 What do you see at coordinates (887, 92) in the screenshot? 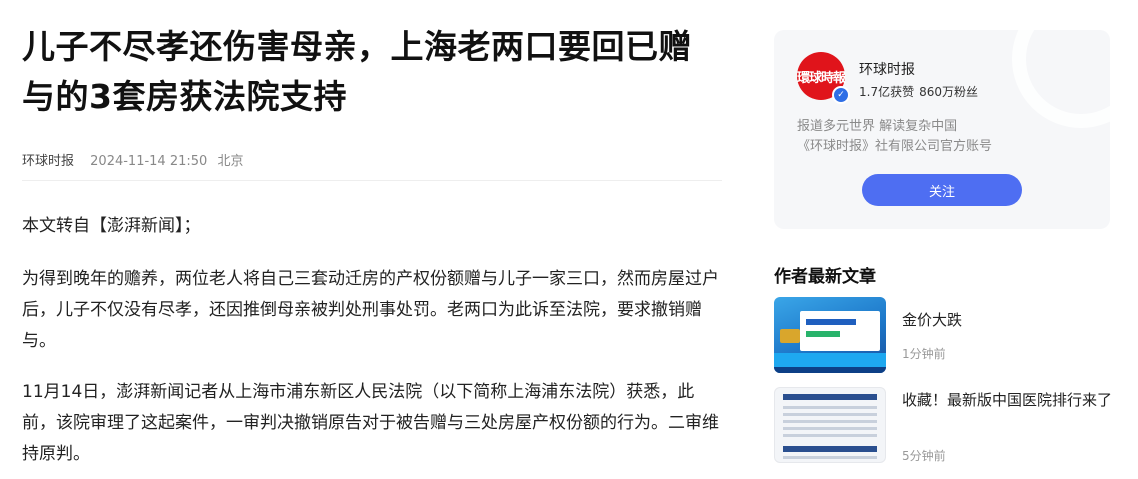
I see `author-likes: 1.7亿获赞` at bounding box center [887, 92].